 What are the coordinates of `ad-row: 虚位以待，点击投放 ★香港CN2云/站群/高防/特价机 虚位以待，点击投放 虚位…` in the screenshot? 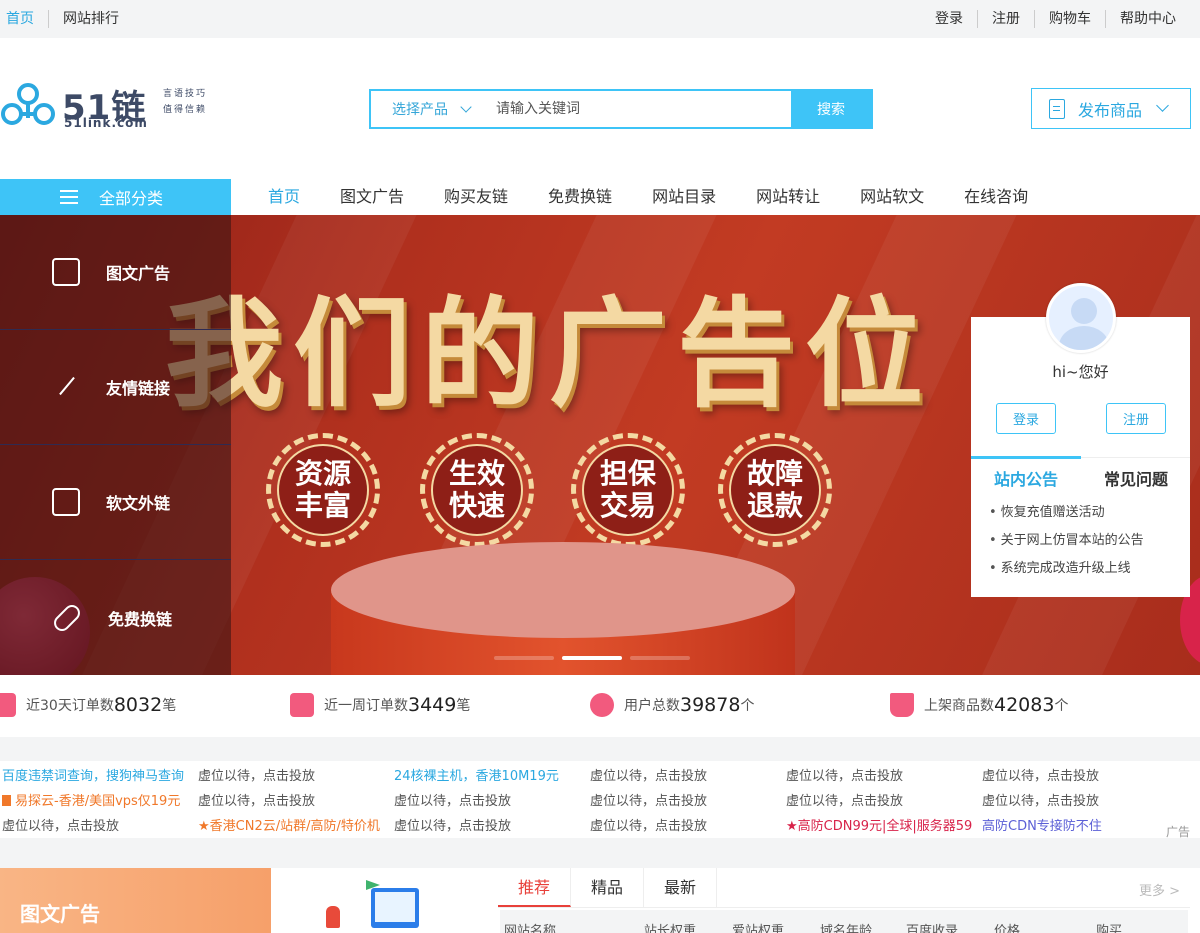 It's located at (595, 824).